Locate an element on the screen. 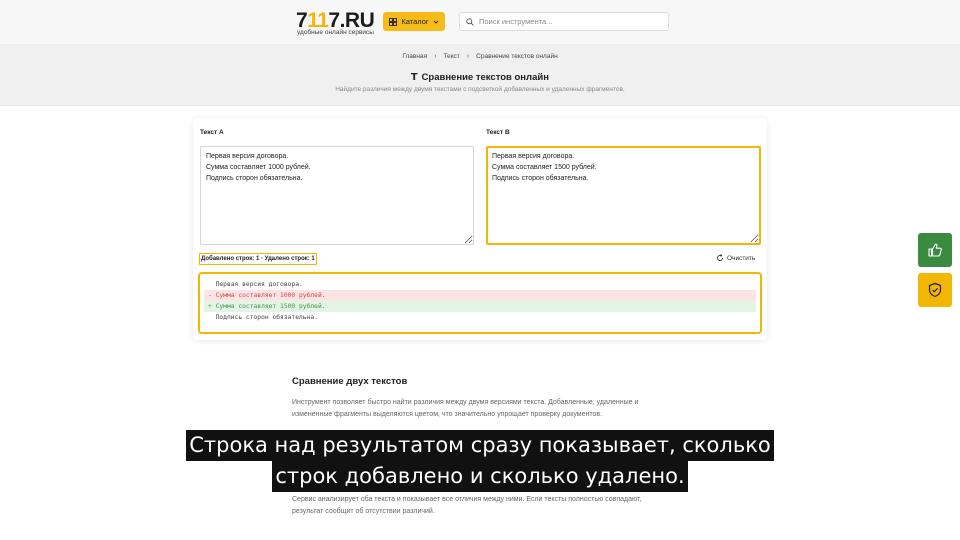  diff-line-same: Первая версия договора. is located at coordinates (255, 284).